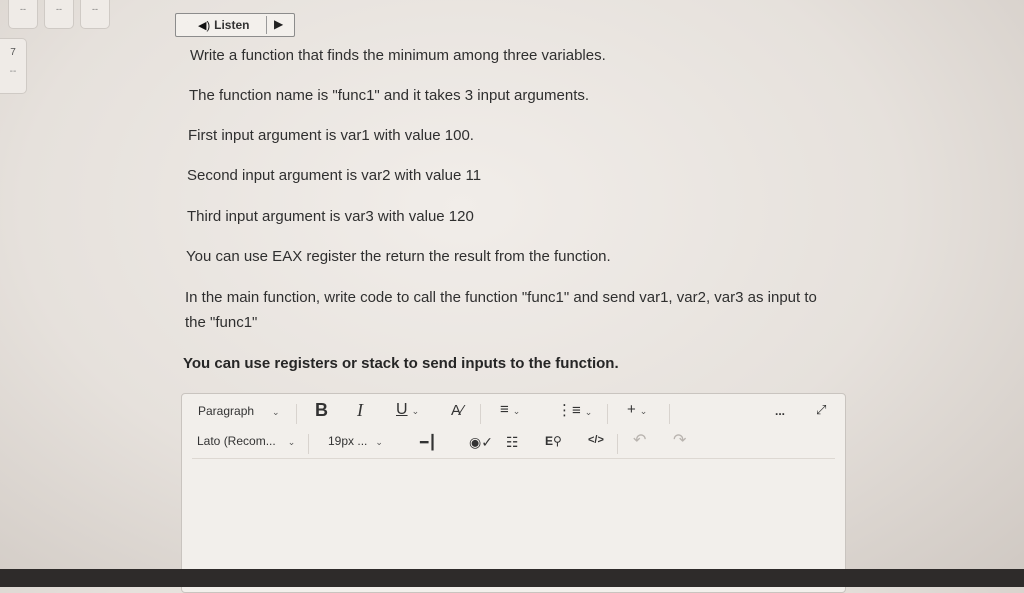 Image resolution: width=1024 pixels, height=593 pixels. Describe the element at coordinates (402, 409) in the screenshot. I see `underline-label: U` at that location.